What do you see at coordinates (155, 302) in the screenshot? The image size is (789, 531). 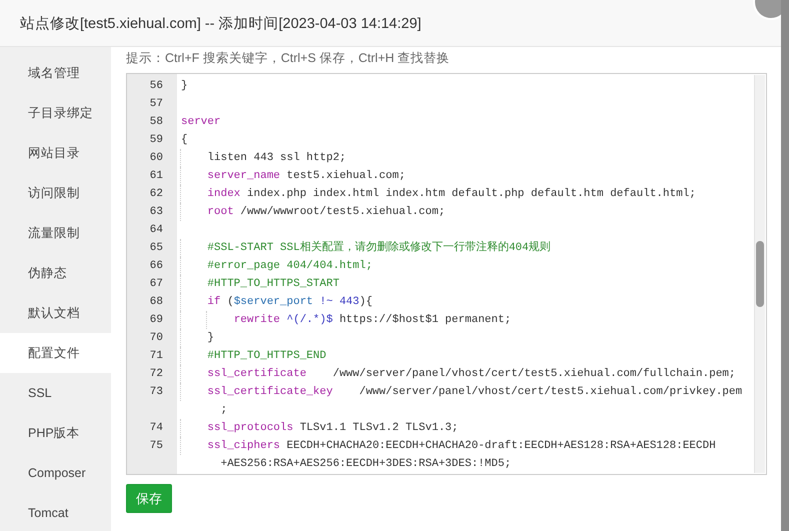 I see `line-number: 68` at bounding box center [155, 302].